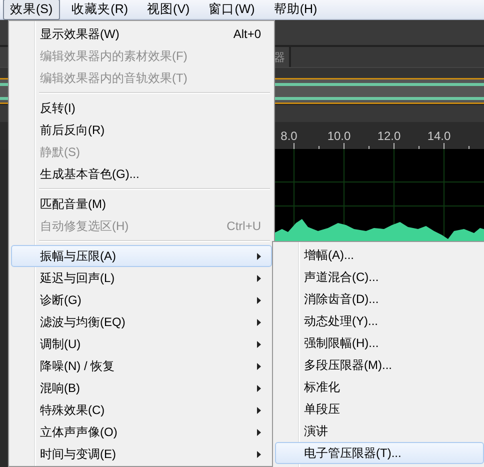 This screenshot has height=467, width=484. Describe the element at coordinates (379, 409) in the screenshot. I see `menu-item: 单段压` at that location.